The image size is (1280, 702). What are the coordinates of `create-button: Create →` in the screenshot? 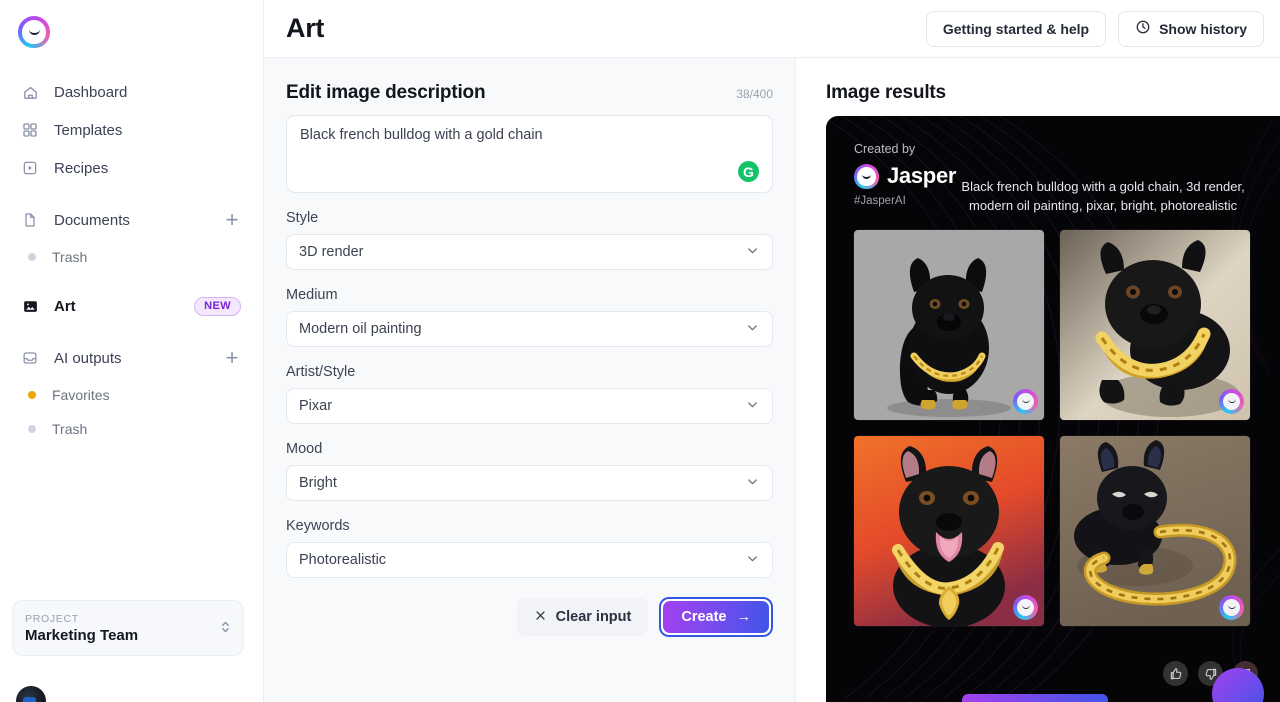 It's located at (716, 617).